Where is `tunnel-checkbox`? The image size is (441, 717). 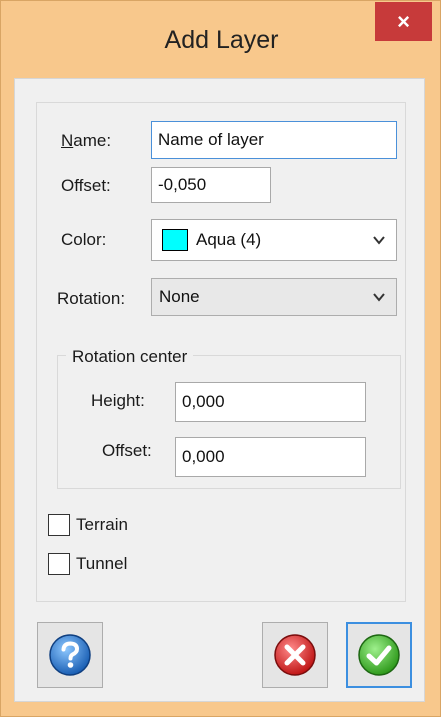 tunnel-checkbox is located at coordinates (59, 564).